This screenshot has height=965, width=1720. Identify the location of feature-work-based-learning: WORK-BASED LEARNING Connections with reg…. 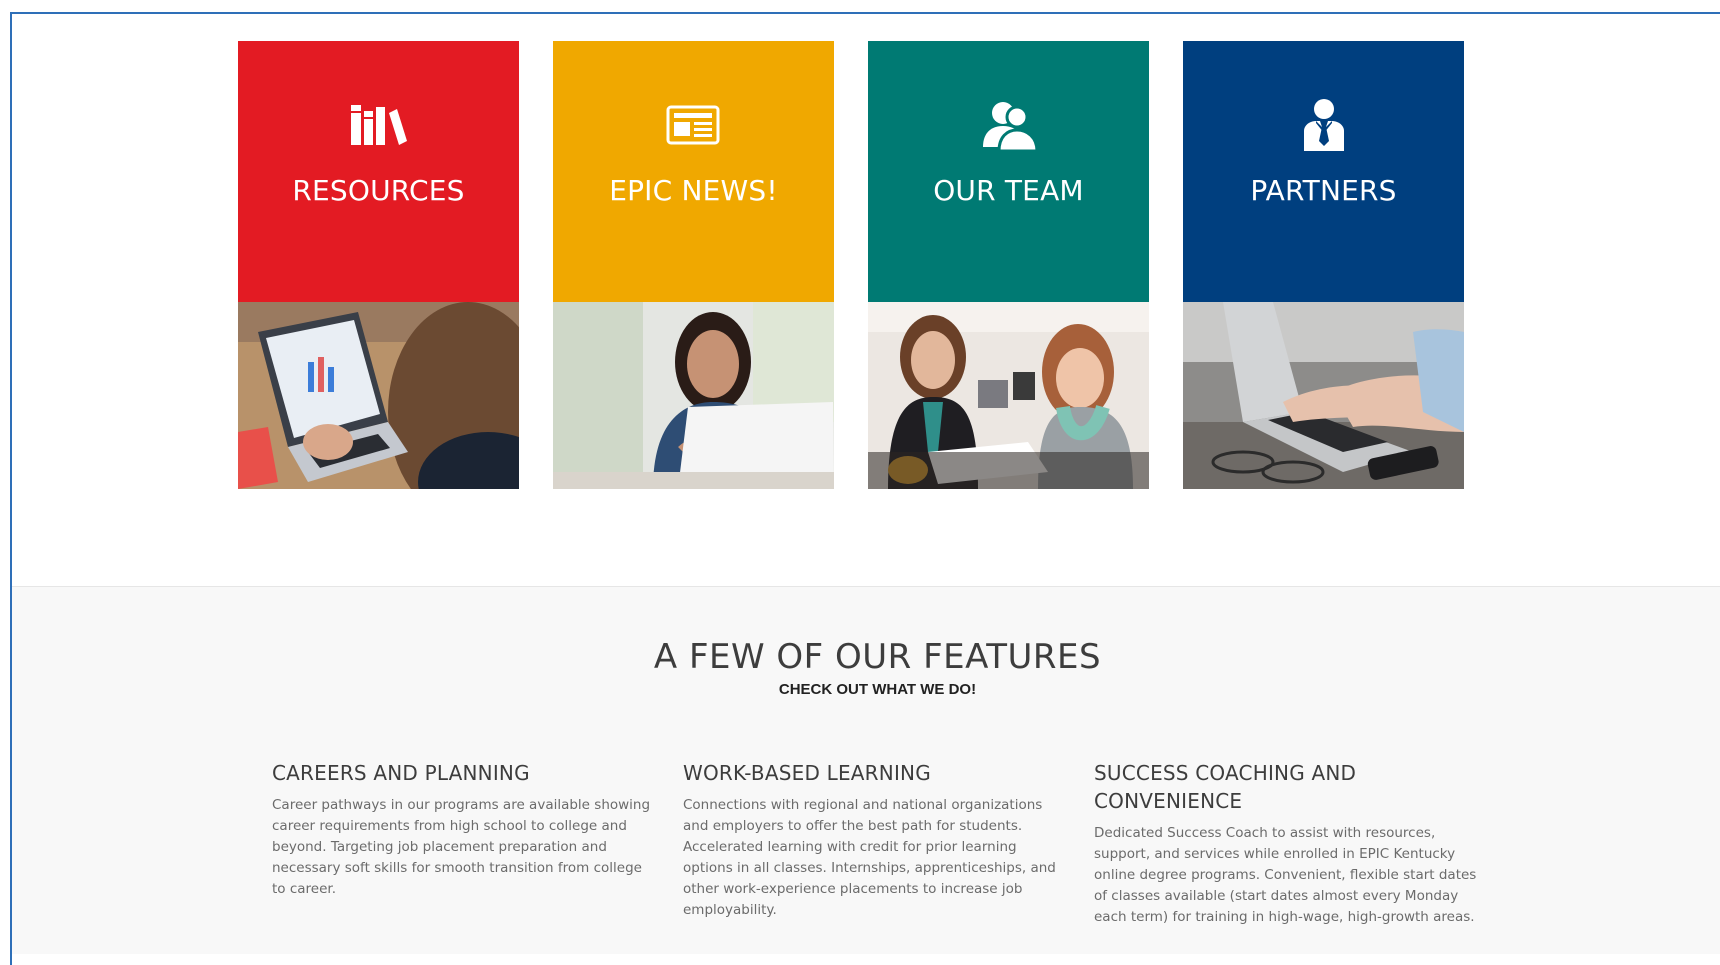
(873, 840).